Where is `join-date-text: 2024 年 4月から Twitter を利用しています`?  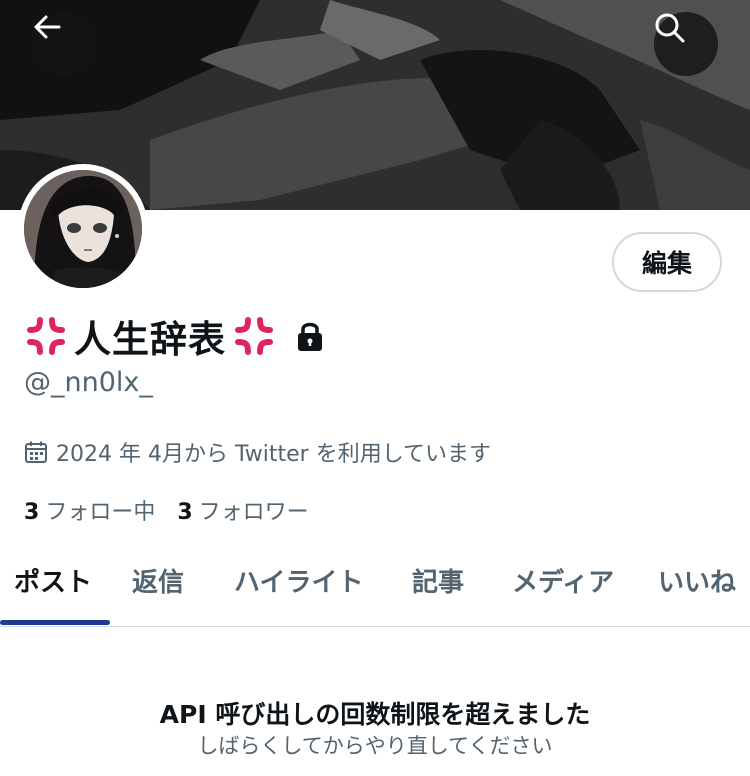 join-date-text: 2024 年 4月から Twitter を利用しています is located at coordinates (274, 454).